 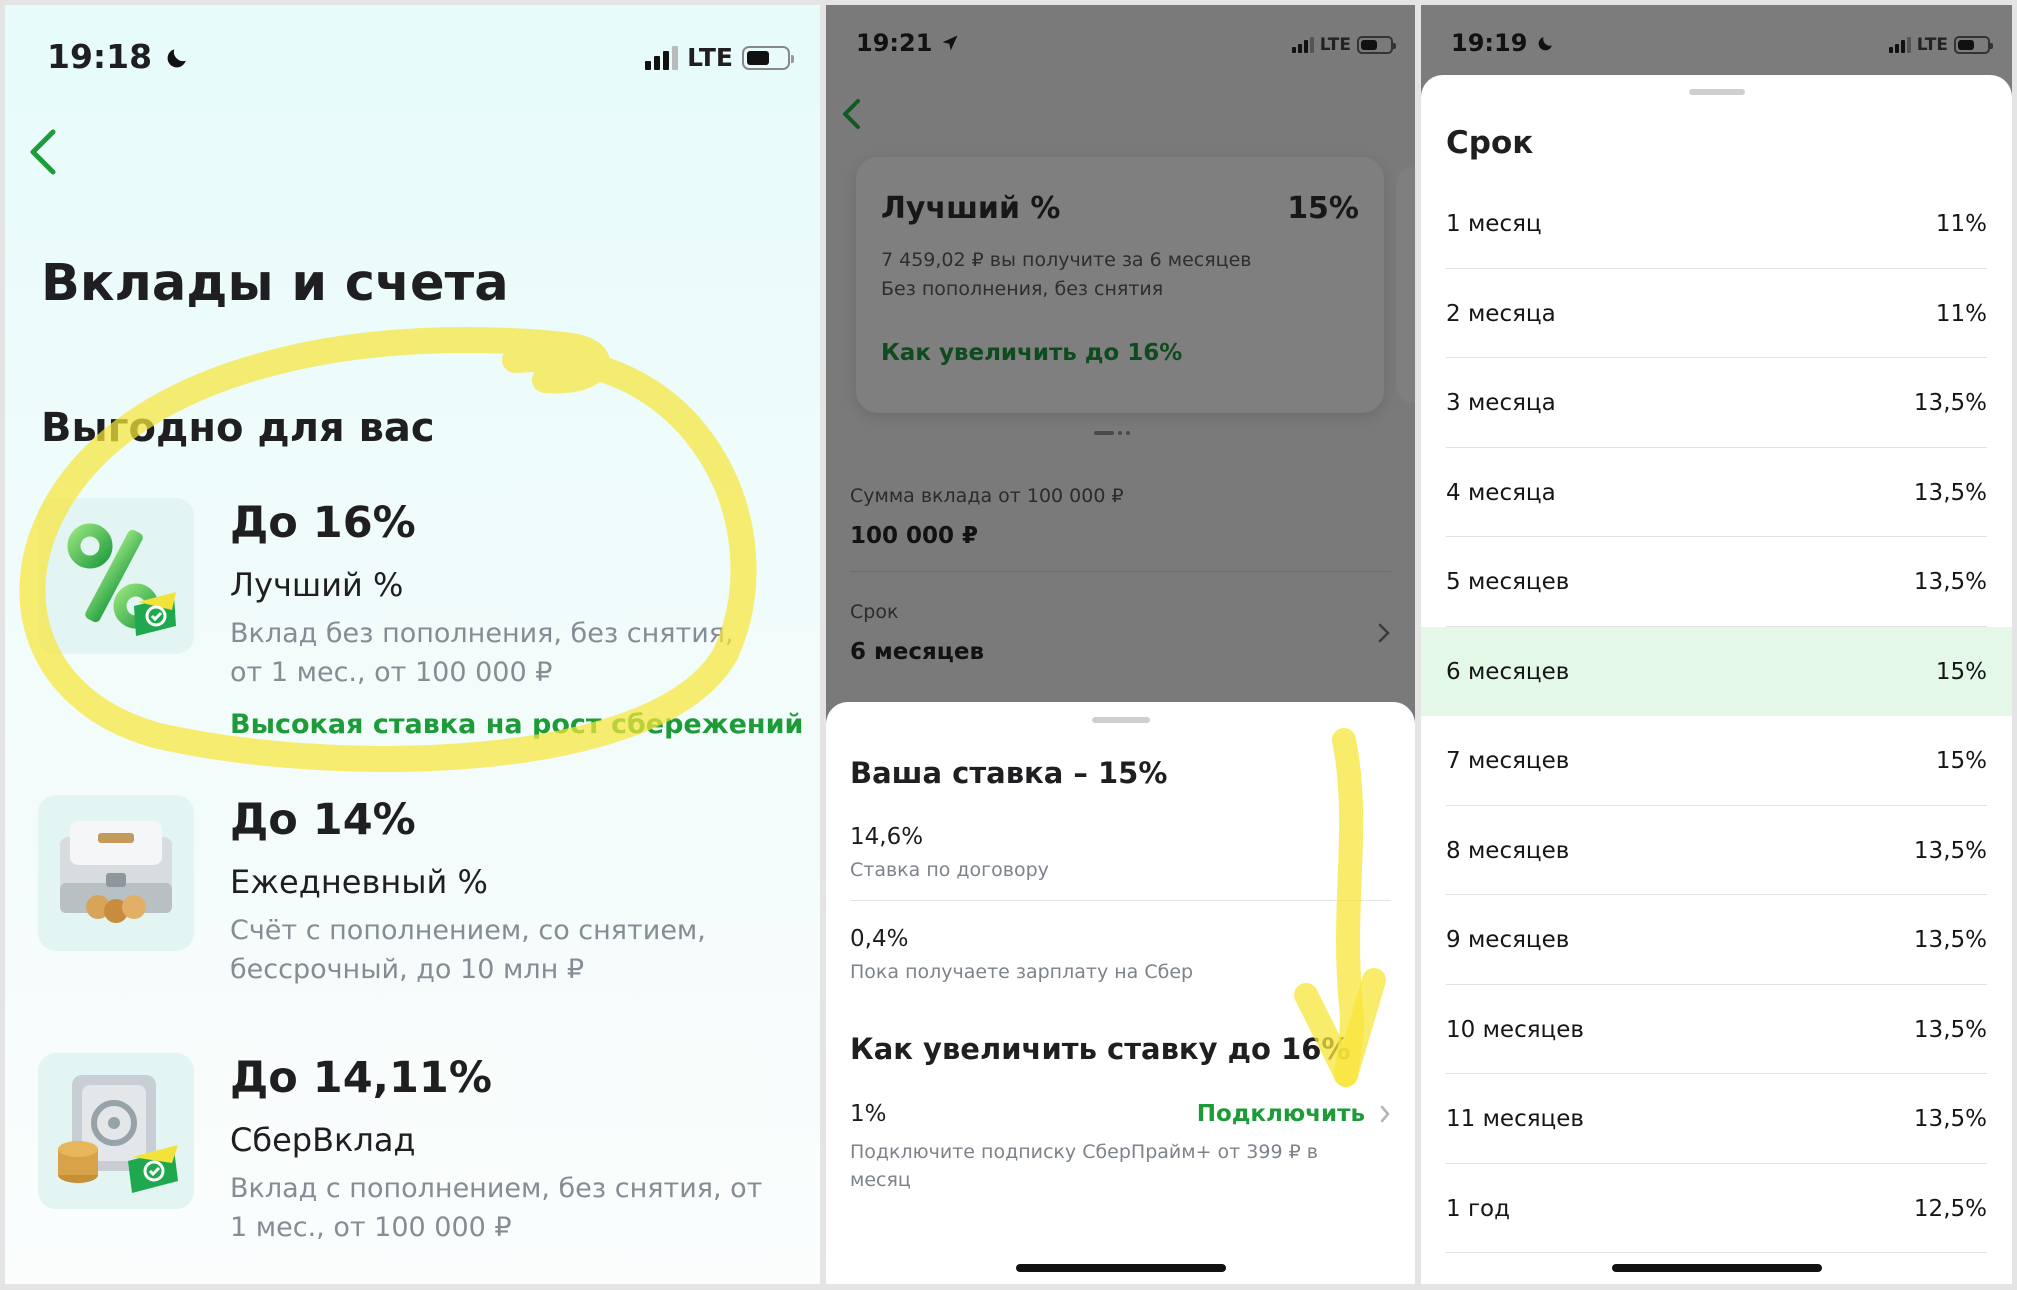 What do you see at coordinates (1508, 671) in the screenshot?
I see `term-label: 6 месяцев` at bounding box center [1508, 671].